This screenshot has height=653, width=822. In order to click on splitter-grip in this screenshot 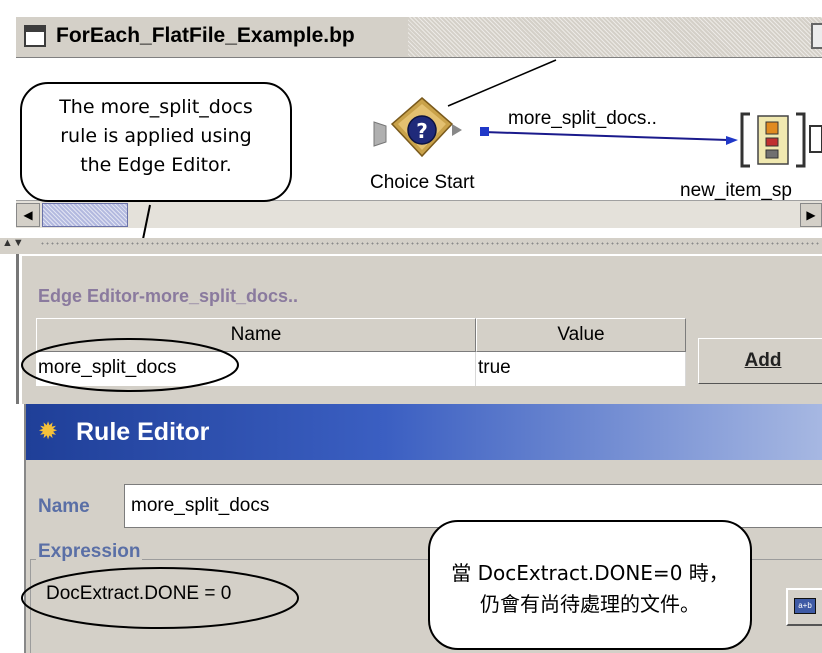, I will do `click(430, 243)`.